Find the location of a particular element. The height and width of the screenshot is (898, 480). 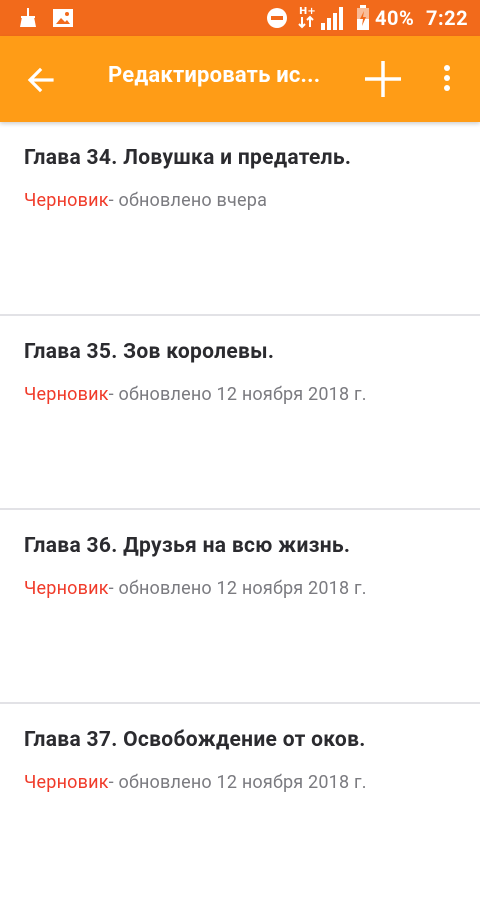

signal-icon is located at coordinates (333, 20).